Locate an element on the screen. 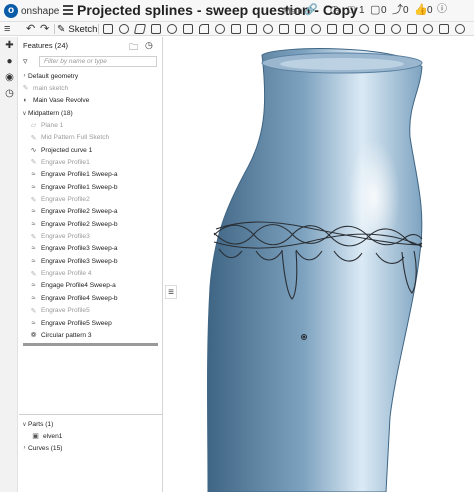  filter-input is located at coordinates (98, 61).